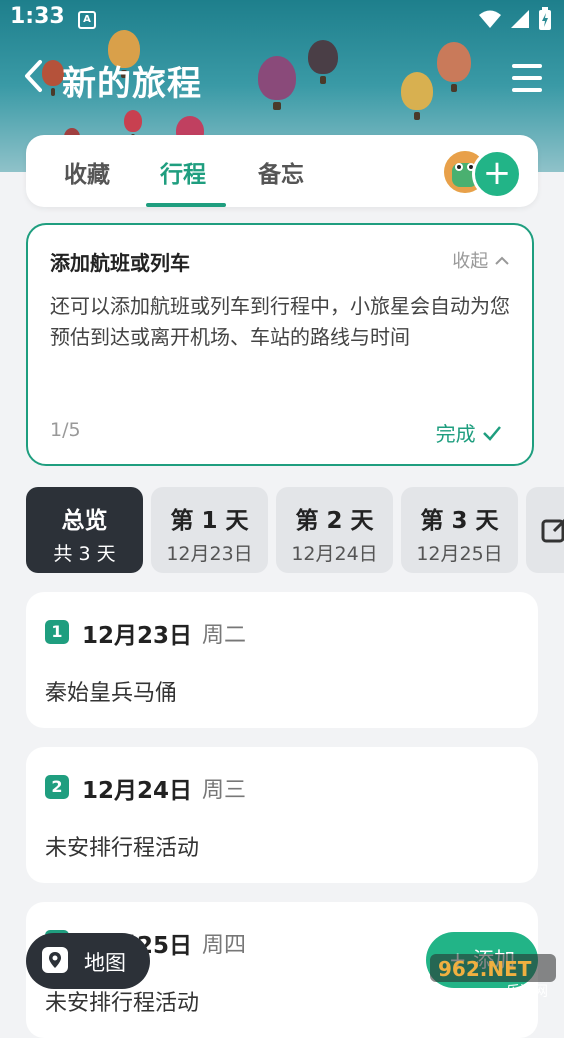 This screenshot has height=1038, width=564. I want to click on status-bar: 1:33 A, so click(282, 19).